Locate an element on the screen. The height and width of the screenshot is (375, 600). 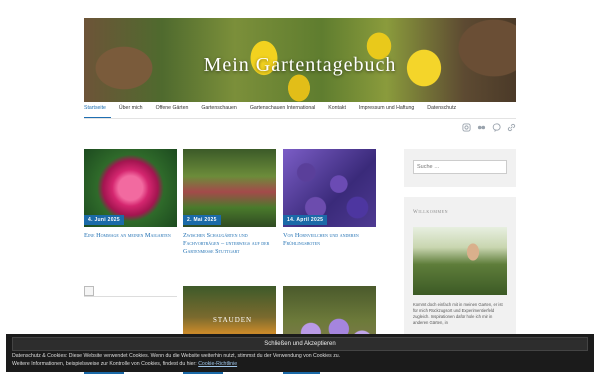
nav-impressum: Impressum und Haftung is located at coordinates (389, 111).